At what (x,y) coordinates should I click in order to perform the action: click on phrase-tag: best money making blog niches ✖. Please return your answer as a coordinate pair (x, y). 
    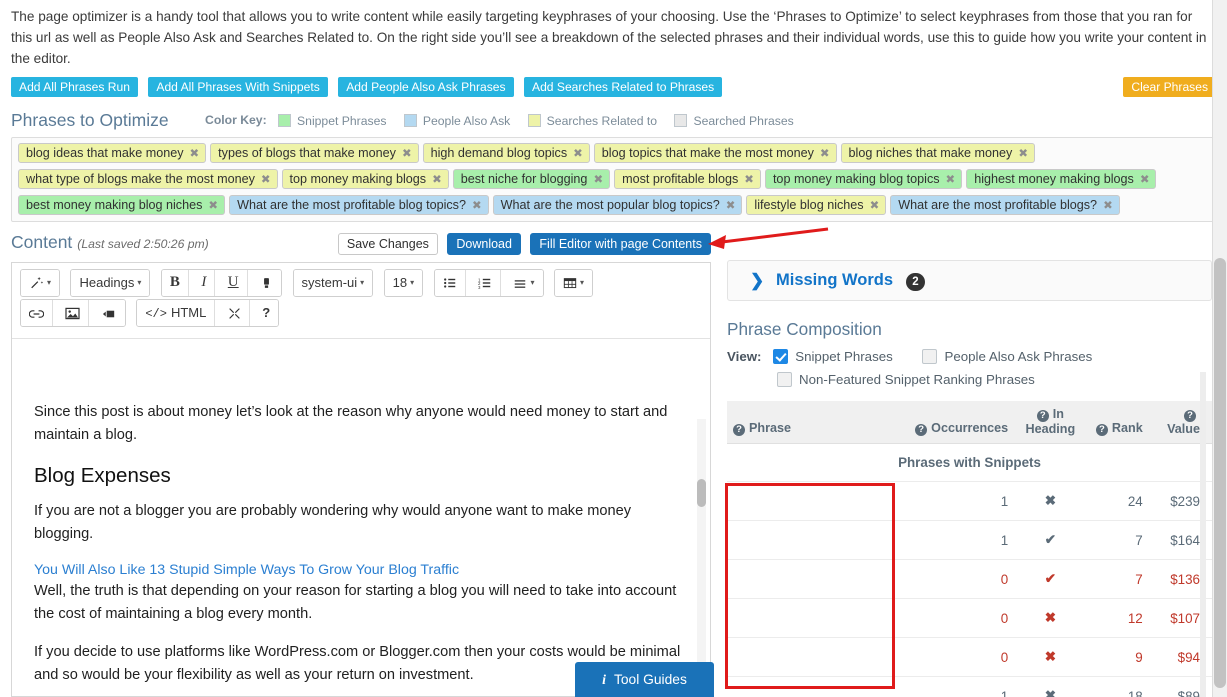
    Looking at the image, I should click on (122, 205).